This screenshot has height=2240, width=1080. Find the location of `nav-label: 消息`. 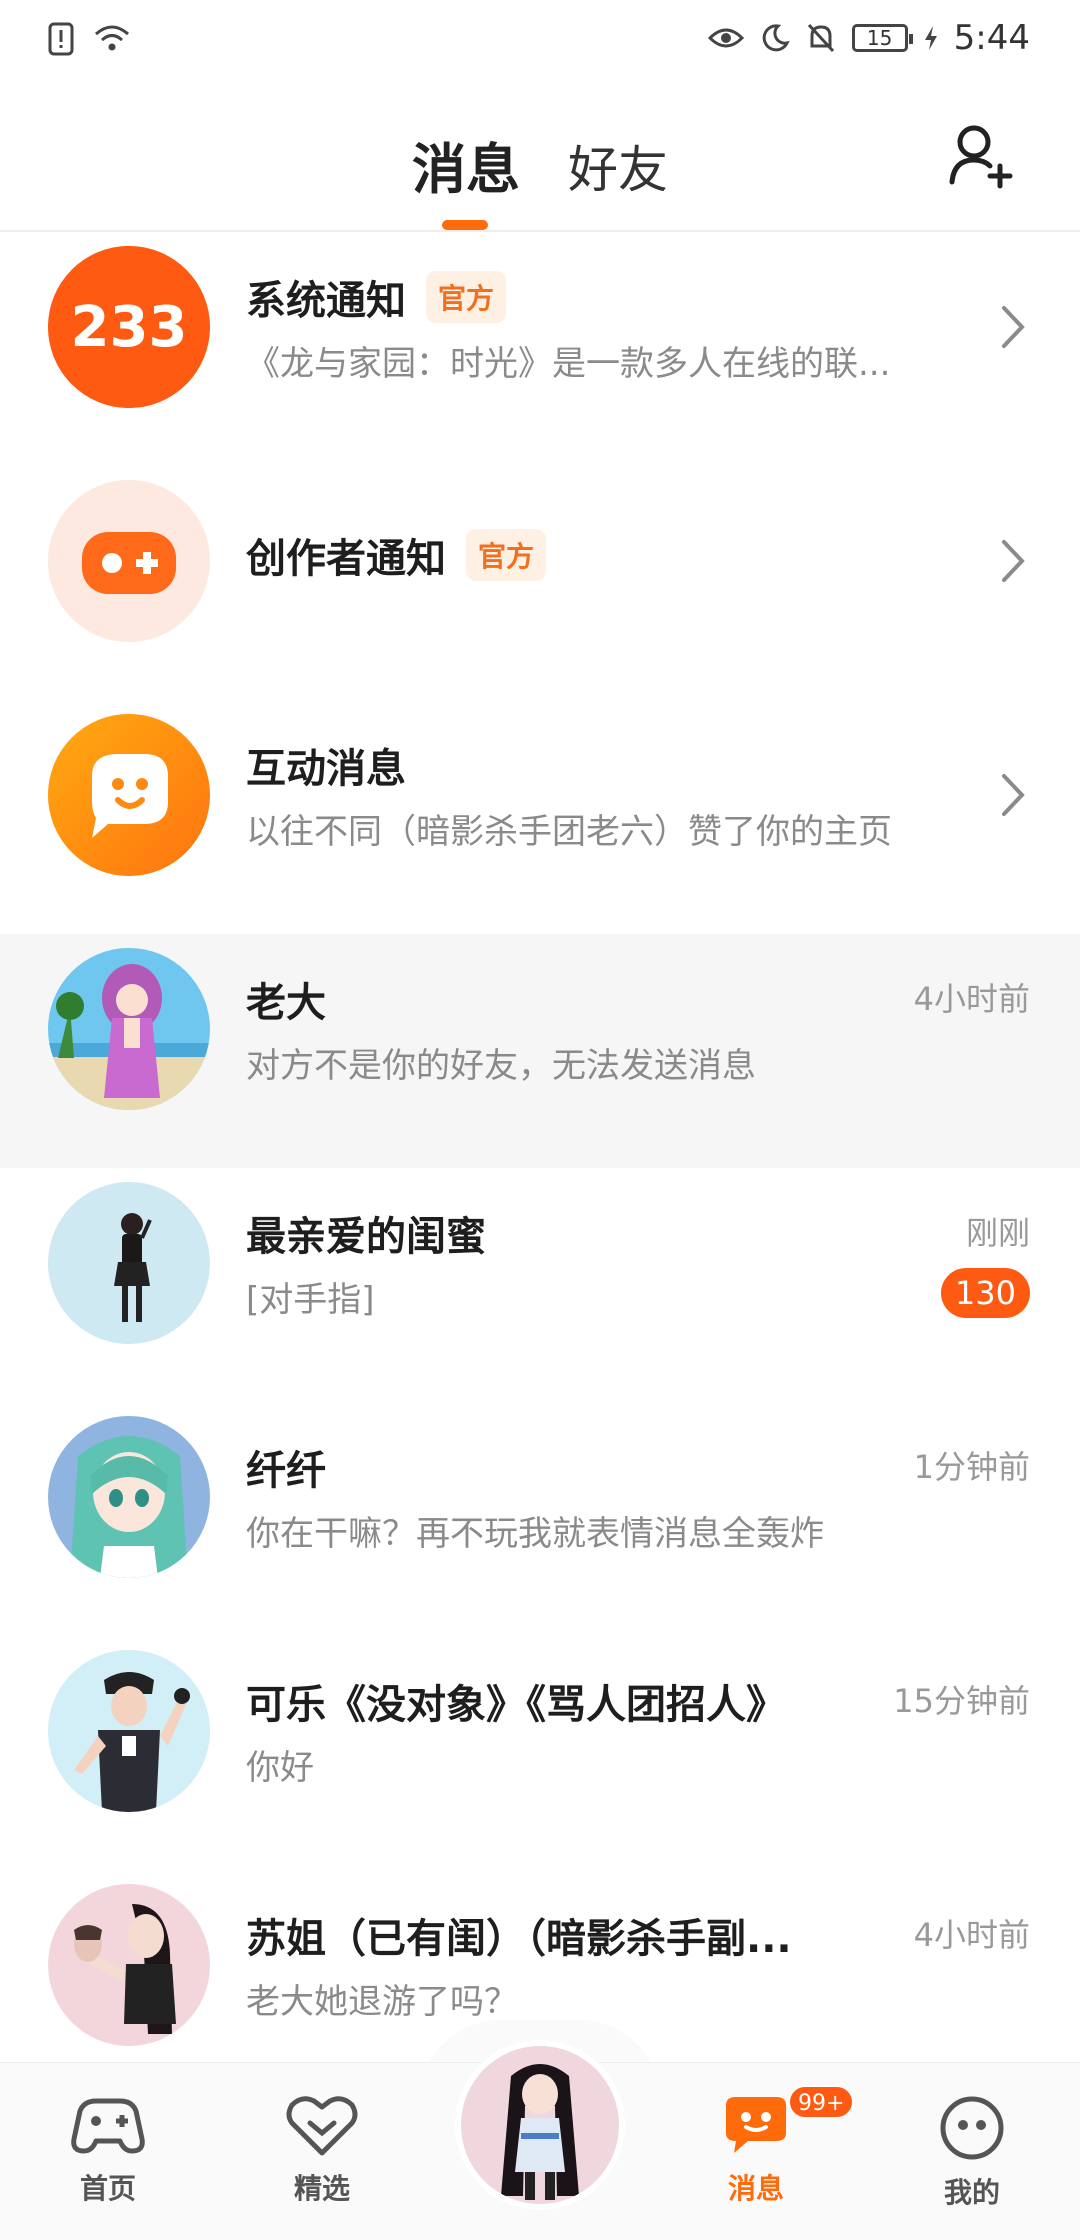

nav-label: 消息 is located at coordinates (755, 2188).